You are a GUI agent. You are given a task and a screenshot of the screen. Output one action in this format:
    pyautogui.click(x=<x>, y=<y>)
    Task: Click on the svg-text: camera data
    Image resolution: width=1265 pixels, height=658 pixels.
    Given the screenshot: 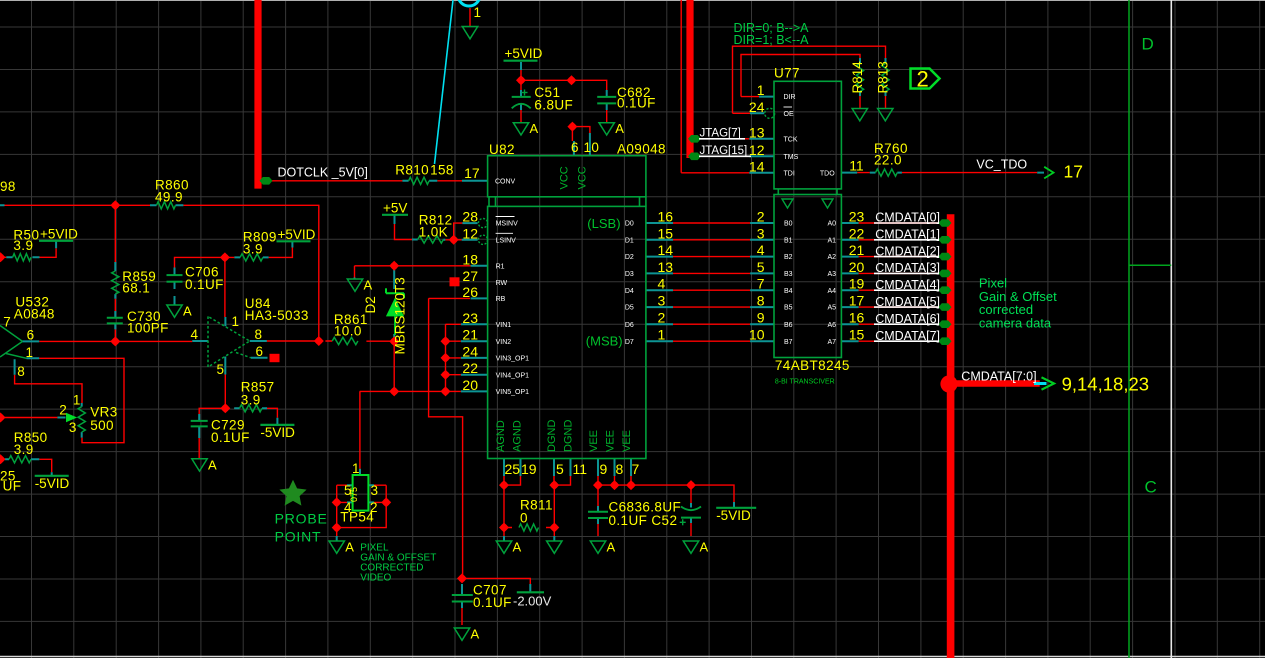 What is the action you would take?
    pyautogui.click(x=1015, y=323)
    